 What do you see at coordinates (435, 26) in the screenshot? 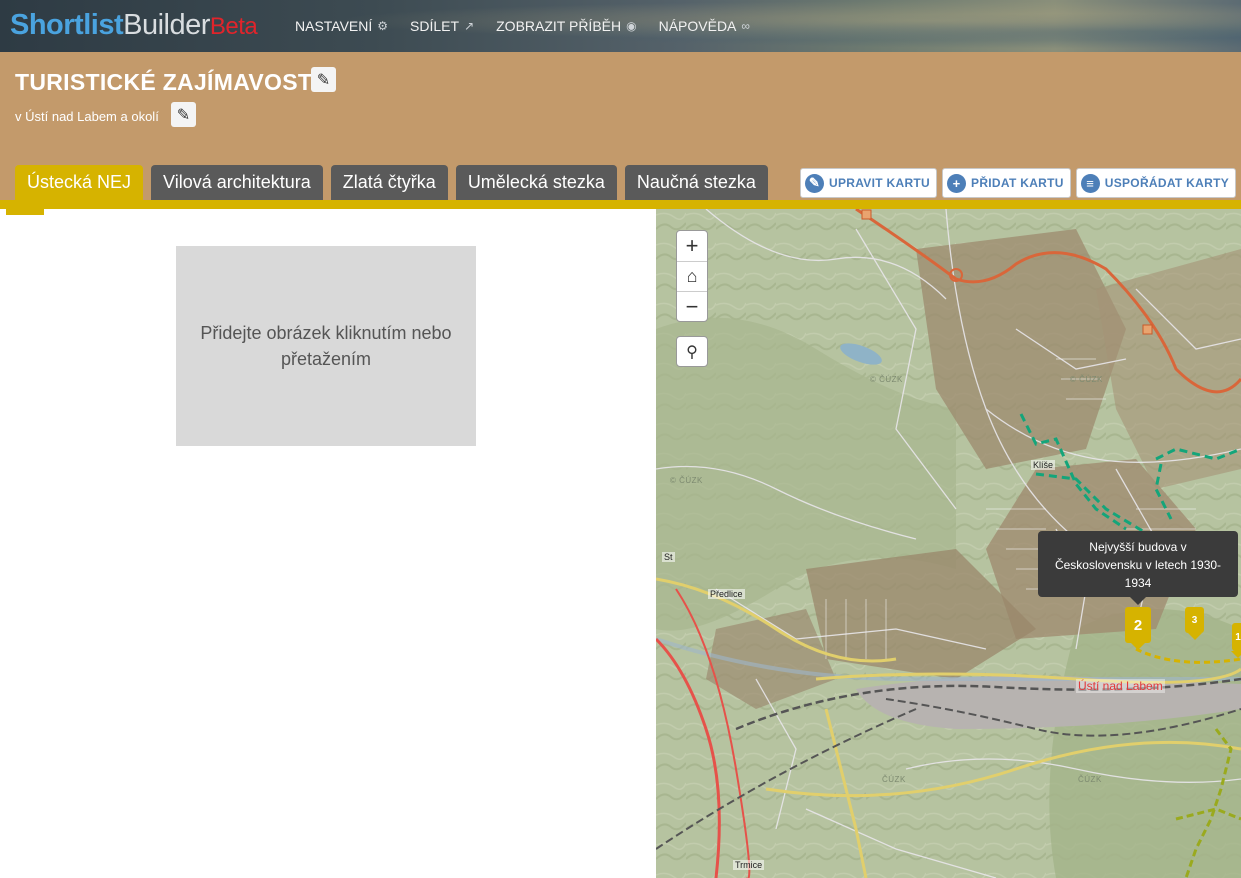
I see `nav-share-label: SDÍLET` at bounding box center [435, 26].